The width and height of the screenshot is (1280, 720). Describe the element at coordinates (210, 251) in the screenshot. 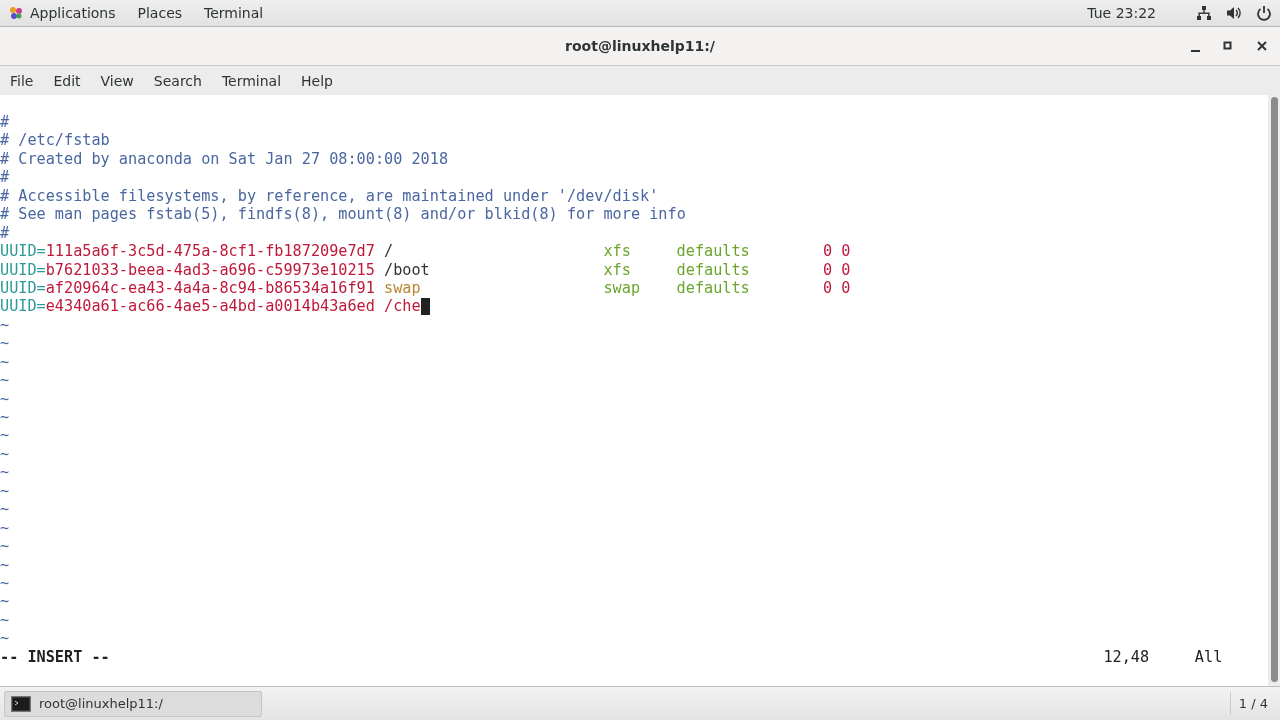

I see `uuid-value: 111a5a6f-3c5d-475a-8cf1-fb187209e7d7` at that location.